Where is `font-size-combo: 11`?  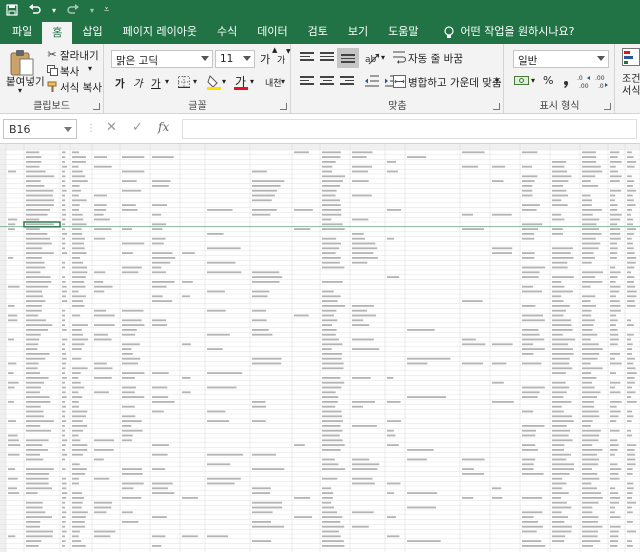 font-size-combo: 11 is located at coordinates (235, 59).